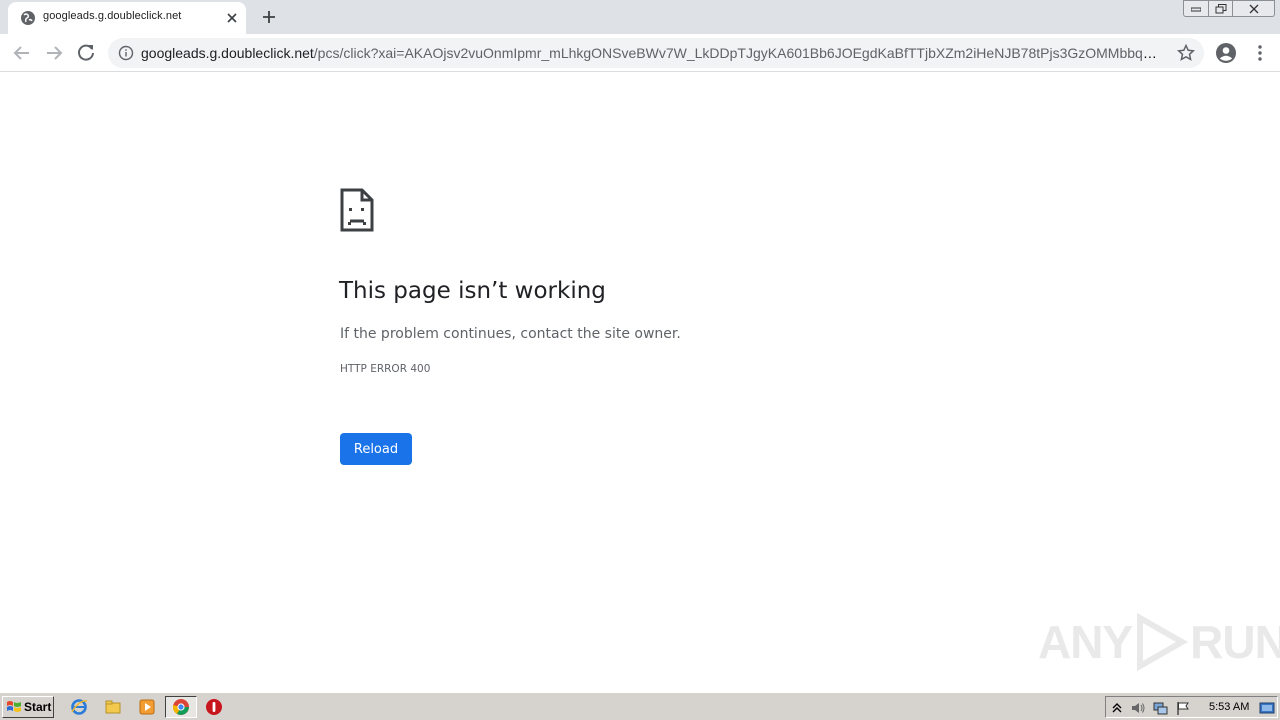 The width and height of the screenshot is (1280, 720). I want to click on error-heading: This page isn’t working, so click(472, 291).